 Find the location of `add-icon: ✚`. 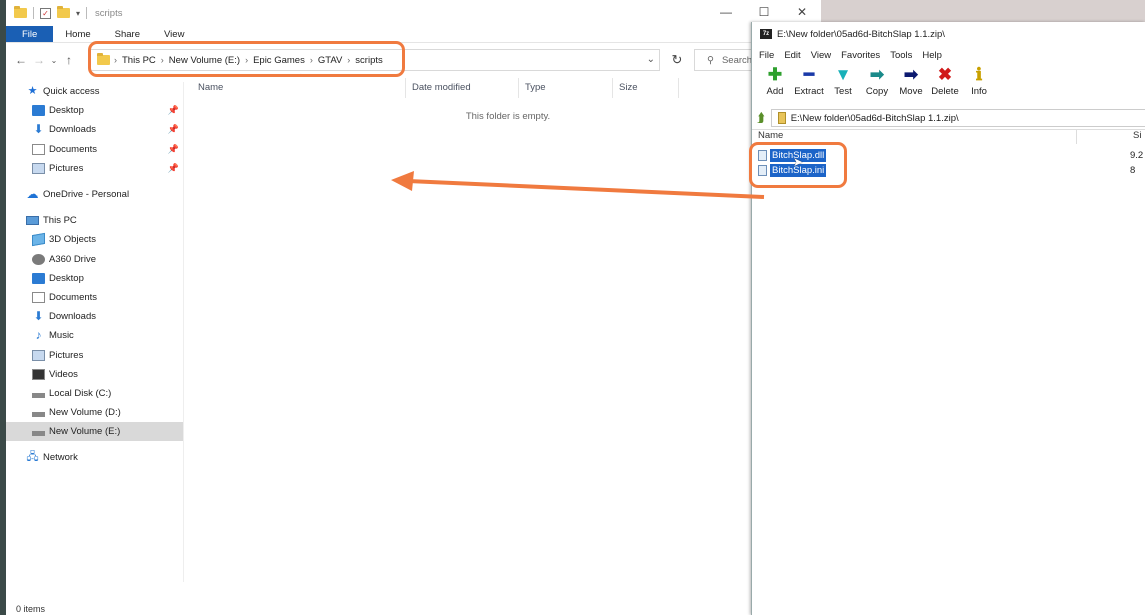

add-icon: ✚ is located at coordinates (775, 74).